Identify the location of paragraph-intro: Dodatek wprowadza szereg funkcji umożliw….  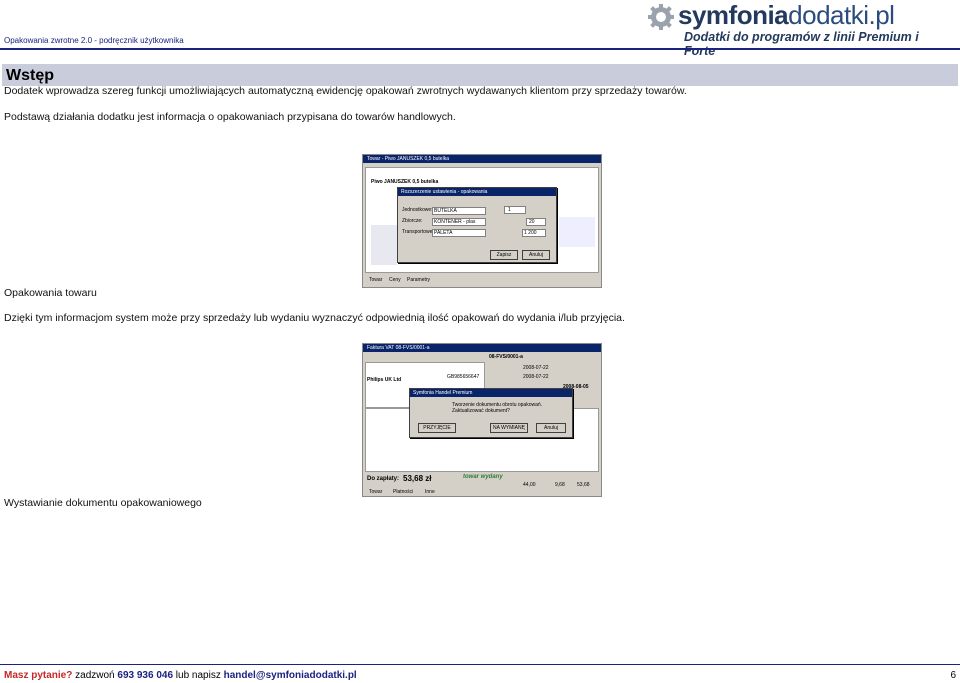
(345, 91).